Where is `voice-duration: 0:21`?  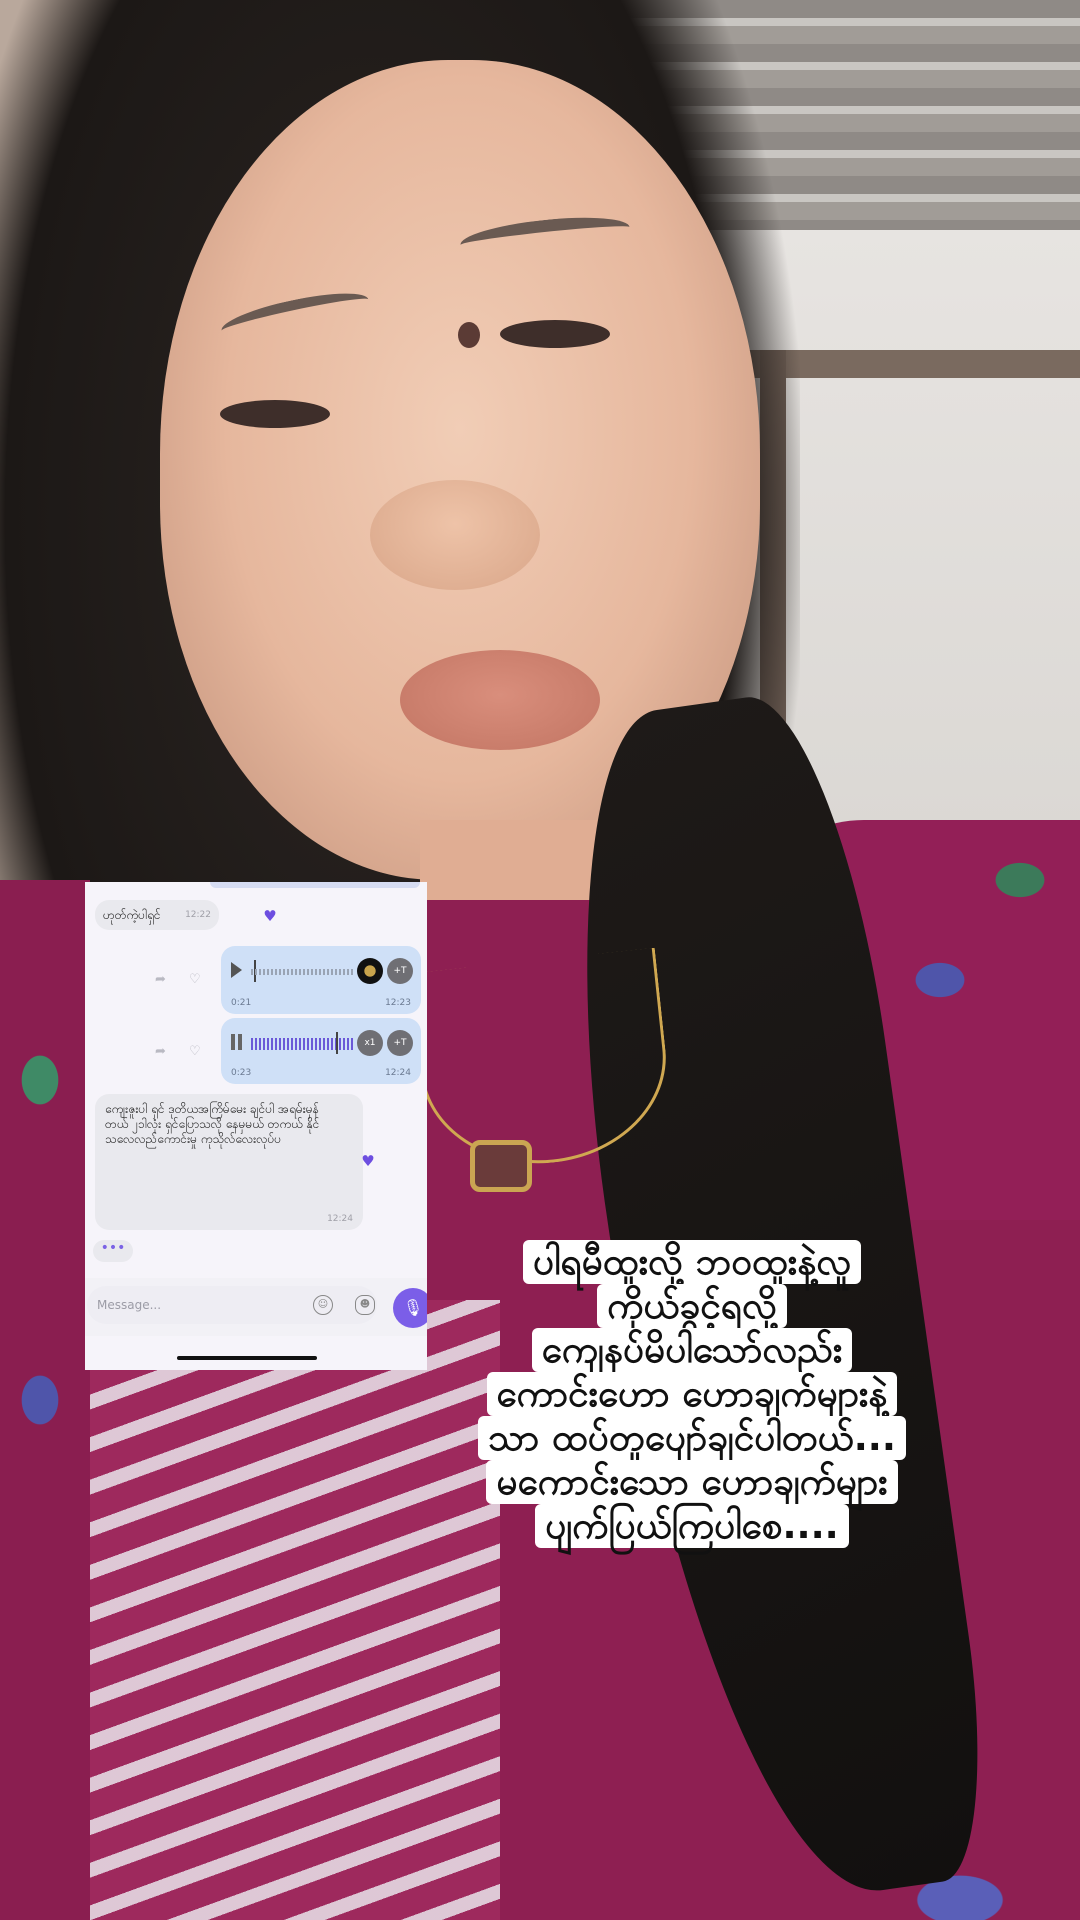
voice-duration: 0:21 is located at coordinates (241, 1003).